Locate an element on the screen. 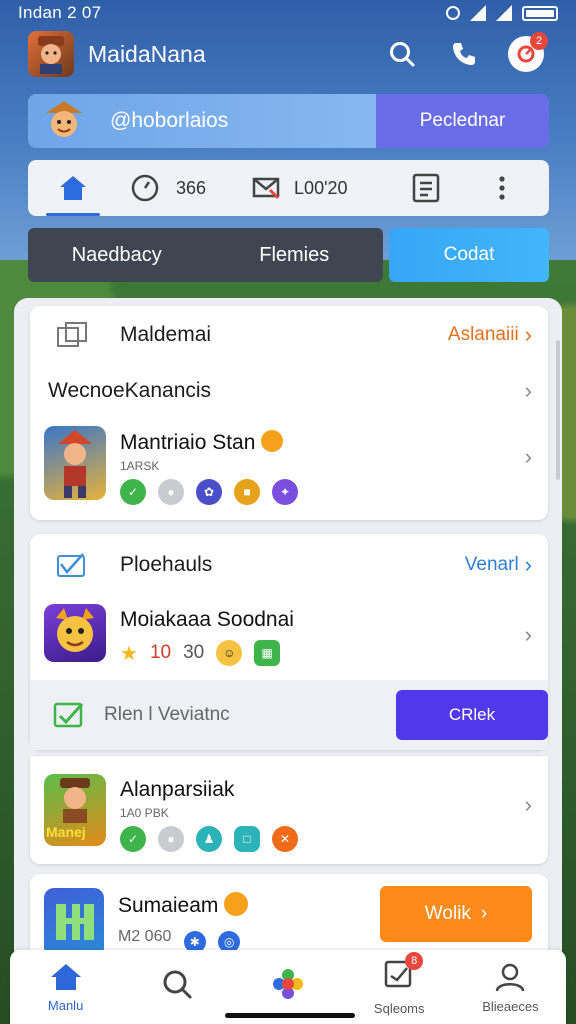  notification-badge: 2 is located at coordinates (539, 41).